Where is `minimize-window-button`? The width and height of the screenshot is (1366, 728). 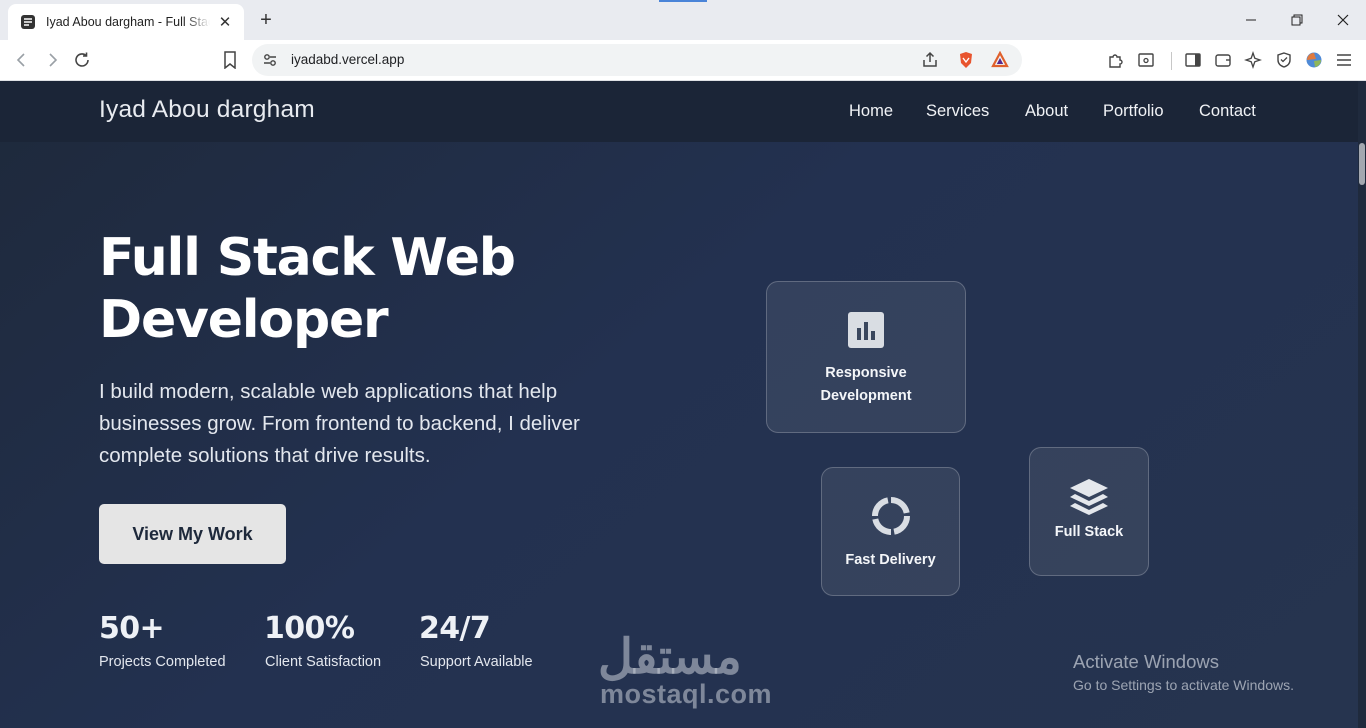 minimize-window-button is located at coordinates (1251, 20).